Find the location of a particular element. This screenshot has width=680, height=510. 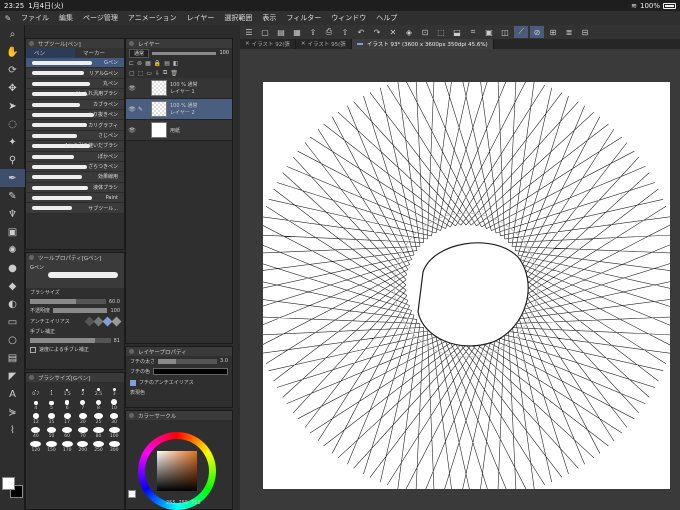

brush-size-slider-row: 60.0 is located at coordinates (75, 301).